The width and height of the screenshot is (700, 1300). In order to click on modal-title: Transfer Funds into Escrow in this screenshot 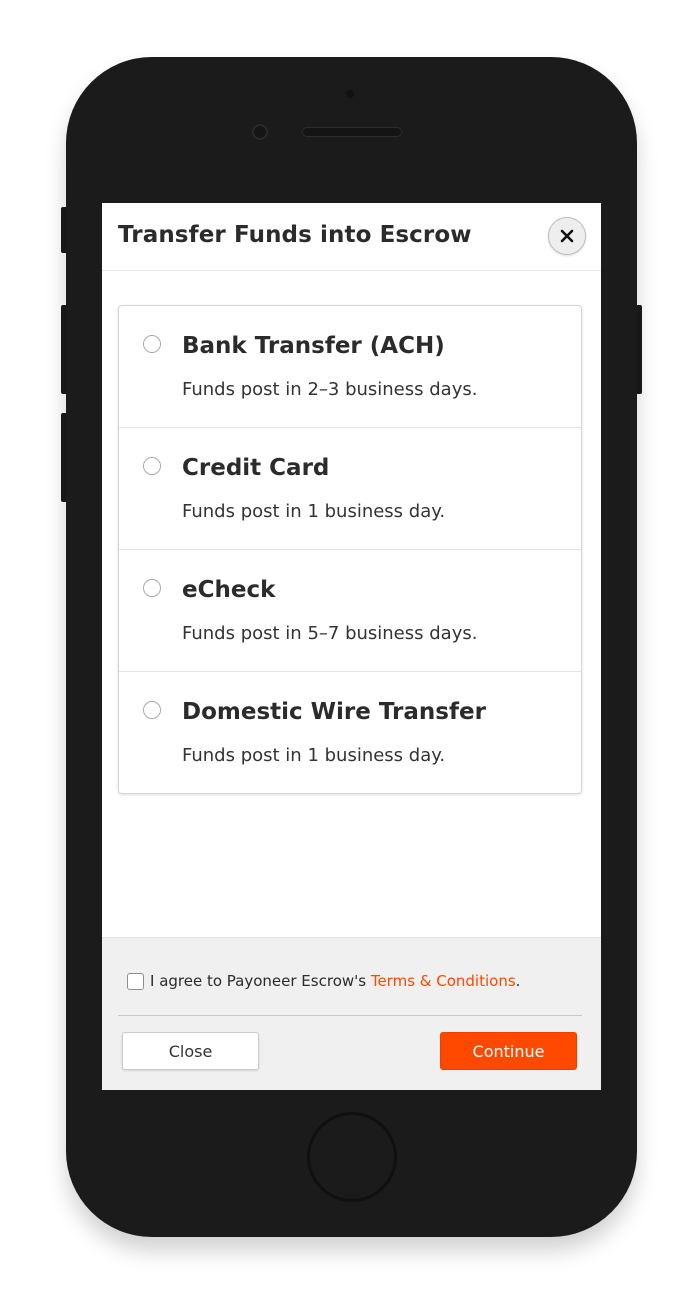, I will do `click(295, 235)`.